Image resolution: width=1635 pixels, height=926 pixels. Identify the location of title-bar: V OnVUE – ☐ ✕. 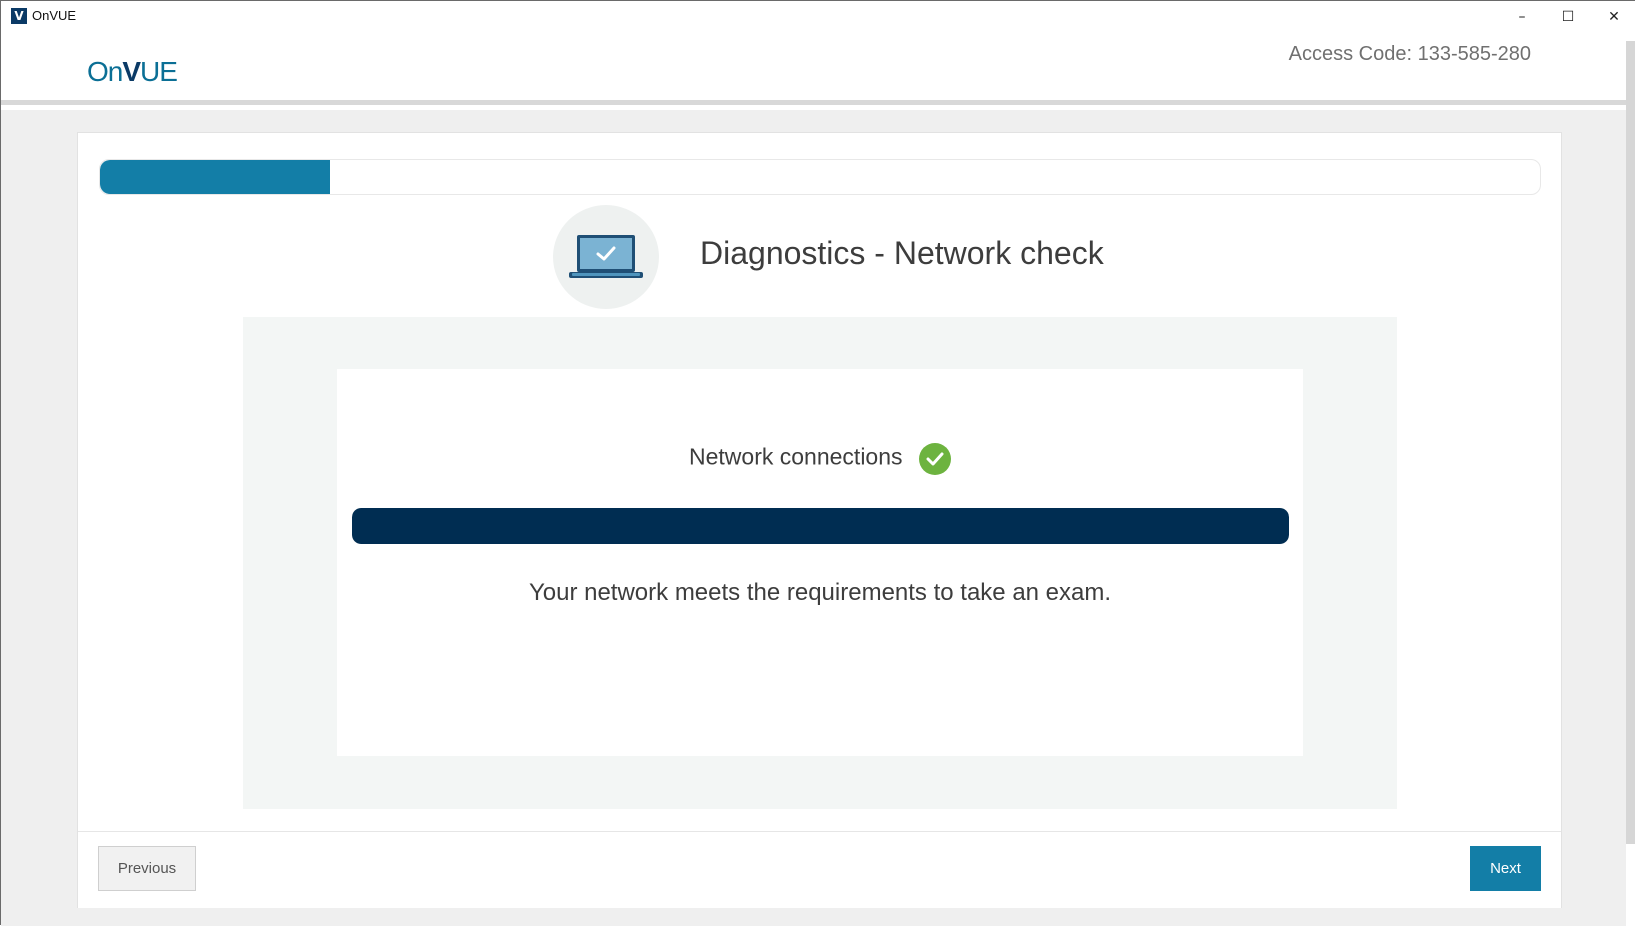
(818, 17).